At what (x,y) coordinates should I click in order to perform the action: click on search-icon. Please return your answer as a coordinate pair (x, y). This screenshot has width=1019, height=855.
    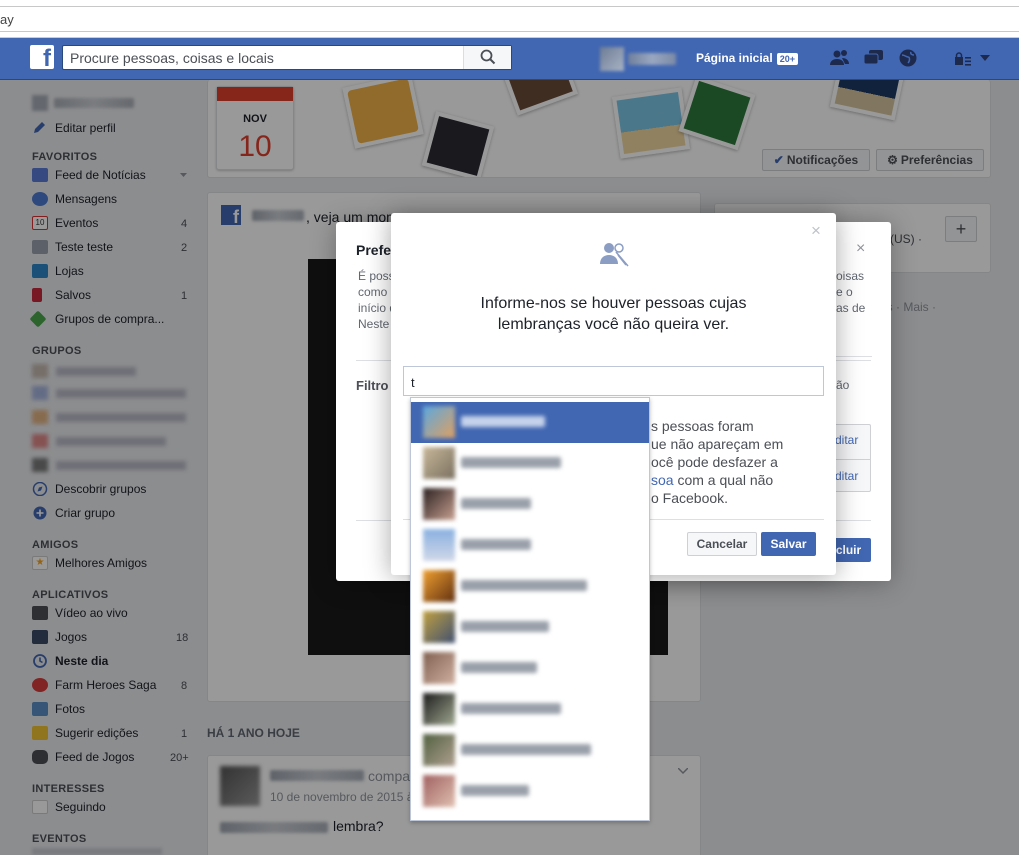
    Looking at the image, I should click on (488, 57).